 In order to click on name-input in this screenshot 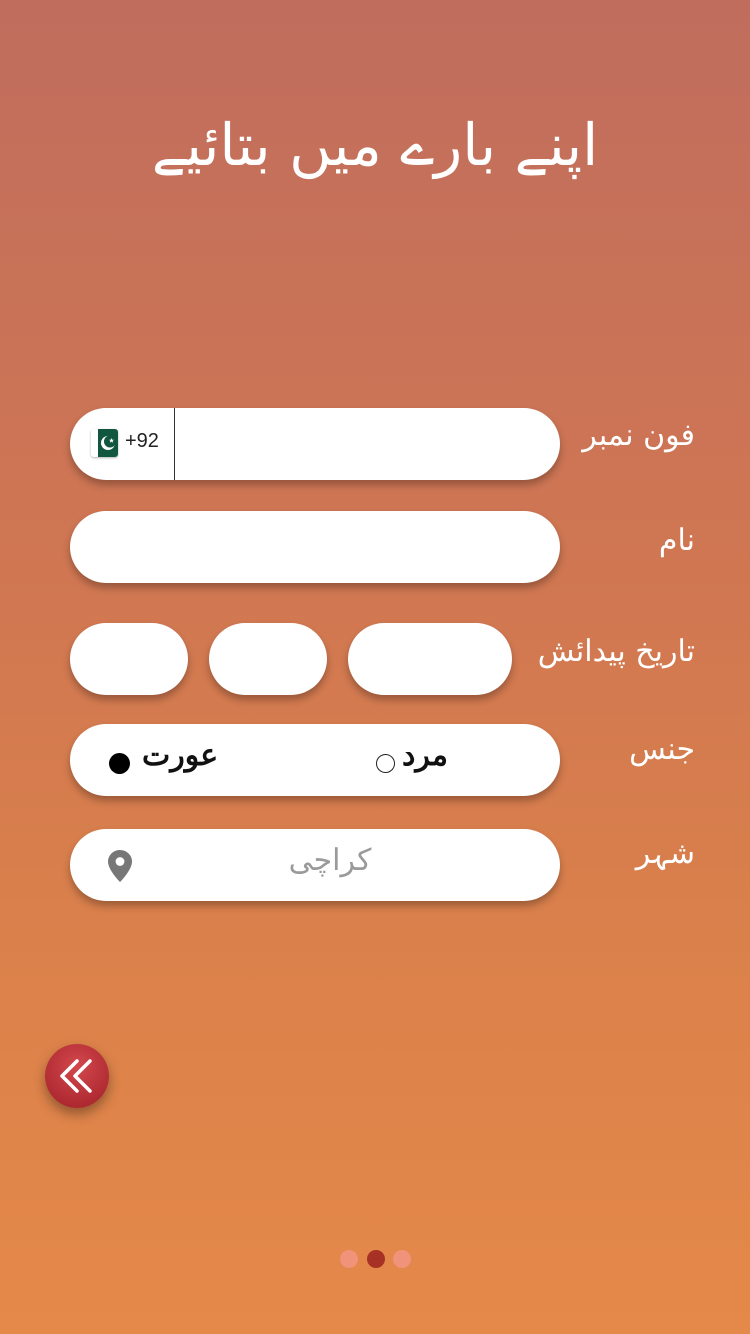, I will do `click(317, 548)`.